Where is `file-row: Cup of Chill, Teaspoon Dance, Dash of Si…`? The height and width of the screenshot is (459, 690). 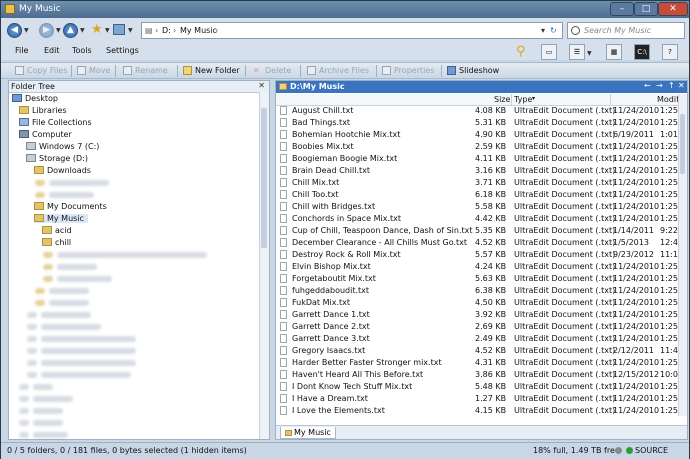 file-row: Cup of Chill, Teaspoon Dance, Dash of Si… is located at coordinates (477, 231).